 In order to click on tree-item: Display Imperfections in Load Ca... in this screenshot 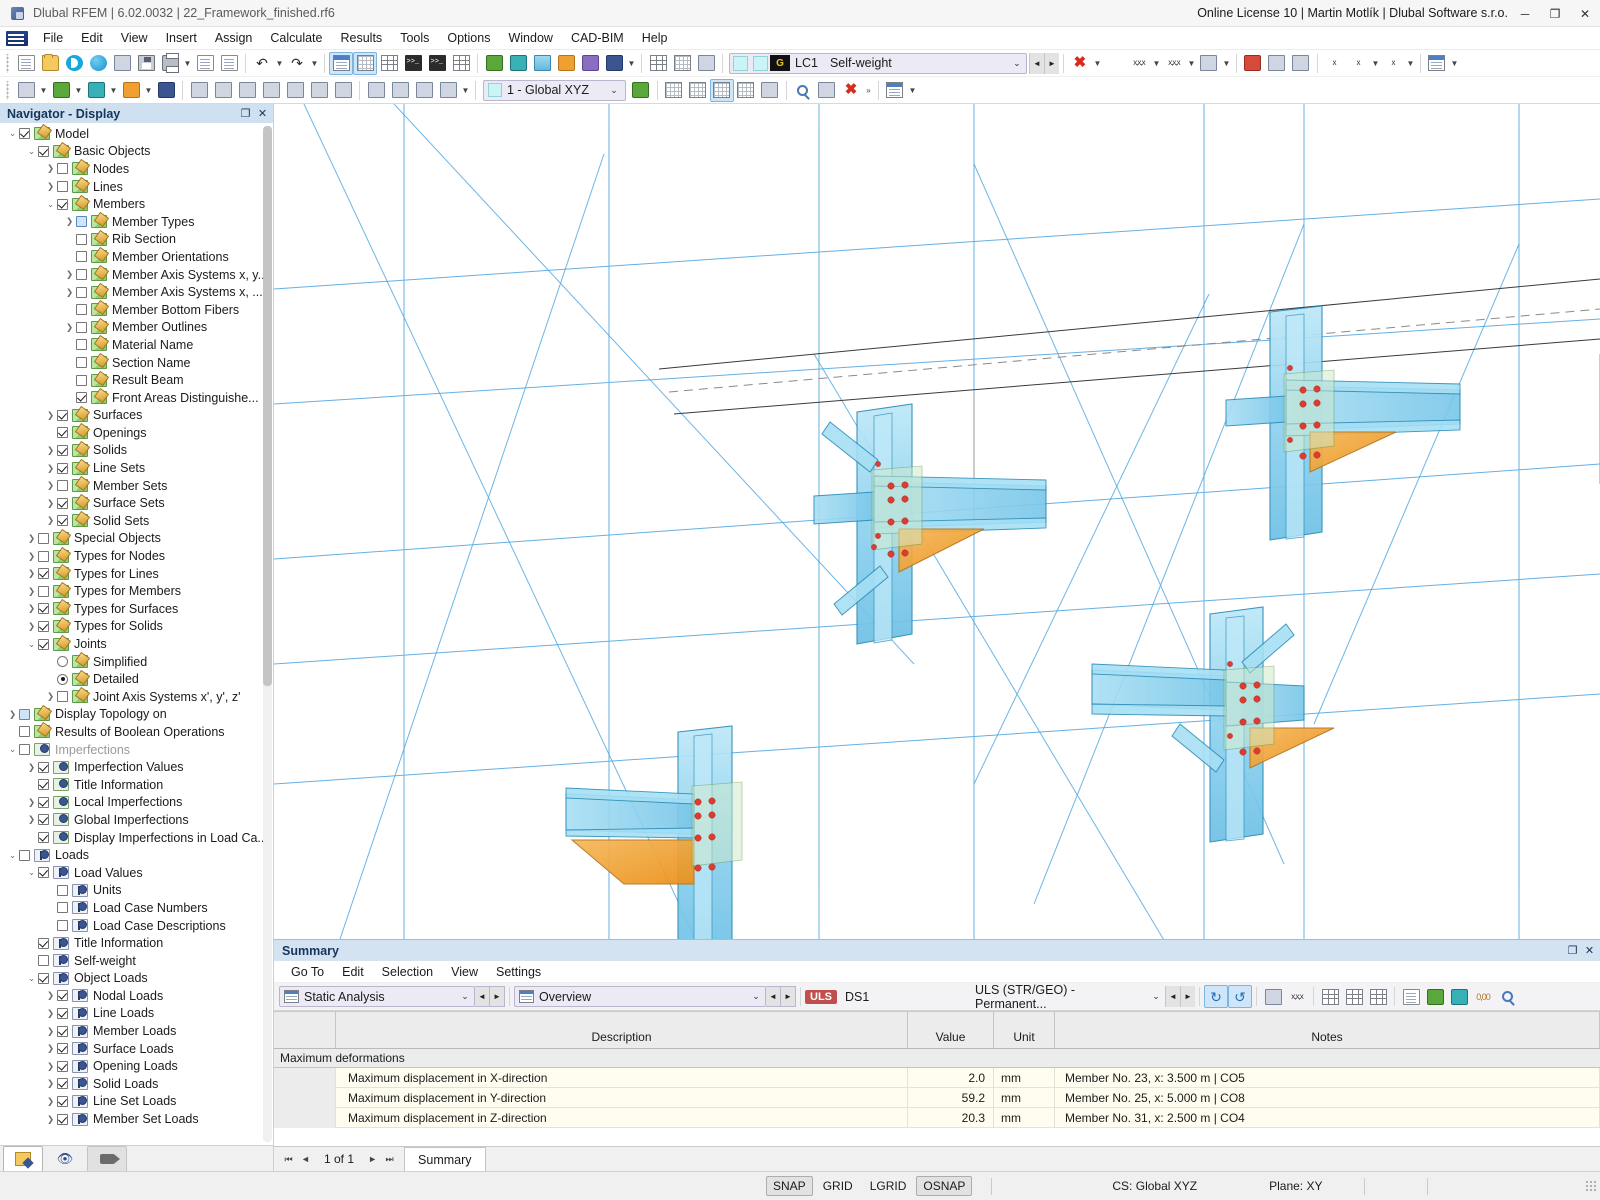, I will do `click(136, 838)`.